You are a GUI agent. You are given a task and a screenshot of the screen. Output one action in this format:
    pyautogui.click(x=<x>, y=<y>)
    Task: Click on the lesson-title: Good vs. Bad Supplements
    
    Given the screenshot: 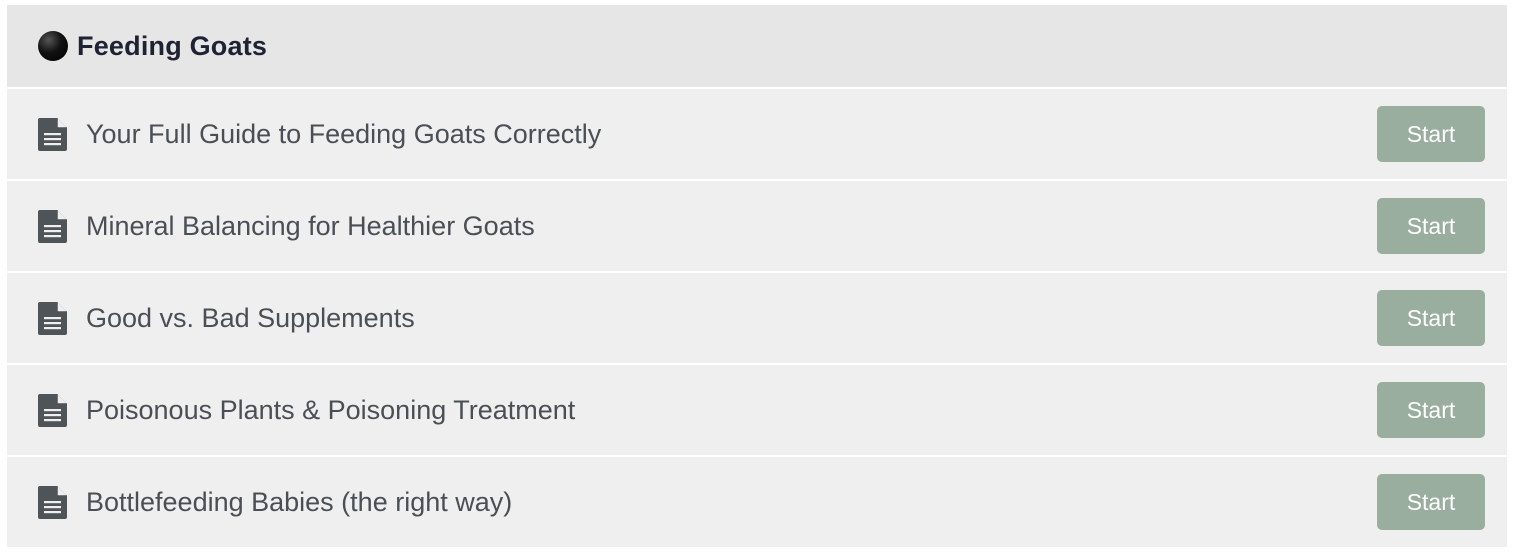 What is the action you would take?
    pyautogui.click(x=250, y=317)
    